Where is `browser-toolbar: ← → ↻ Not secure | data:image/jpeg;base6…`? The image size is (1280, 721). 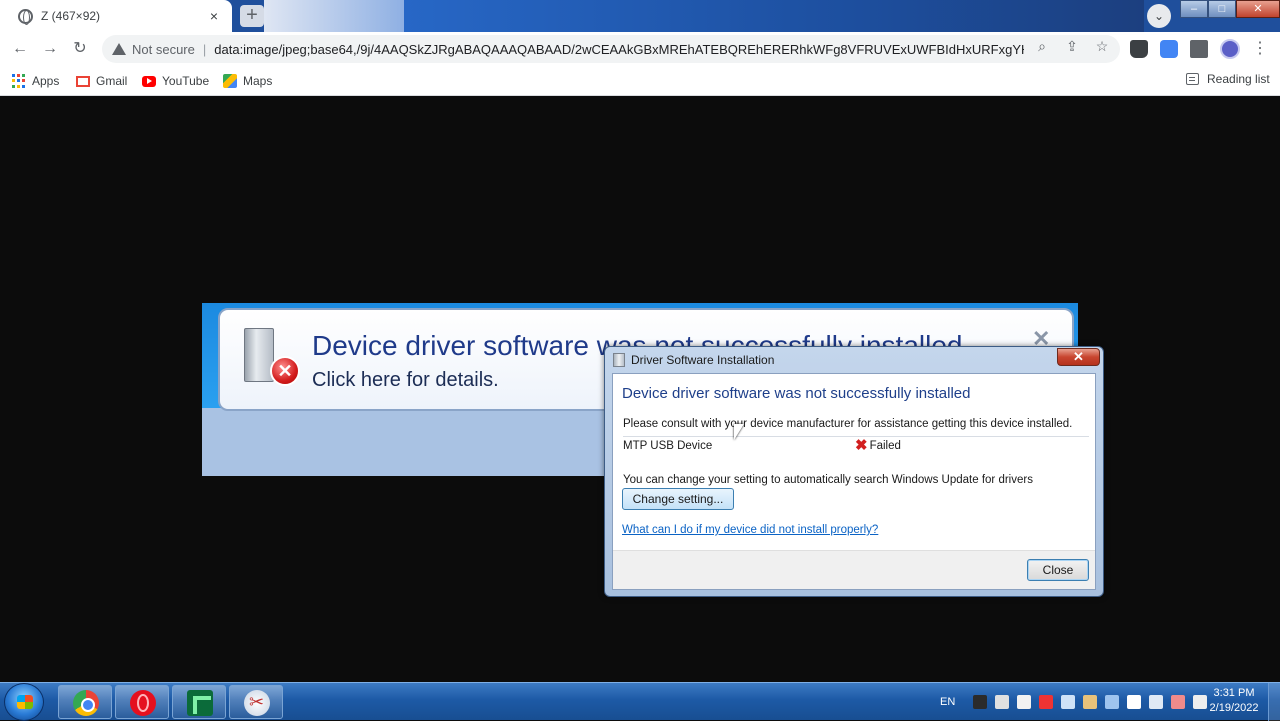
browser-toolbar: ← → ↻ Not secure | data:image/jpeg;base6… is located at coordinates (640, 49).